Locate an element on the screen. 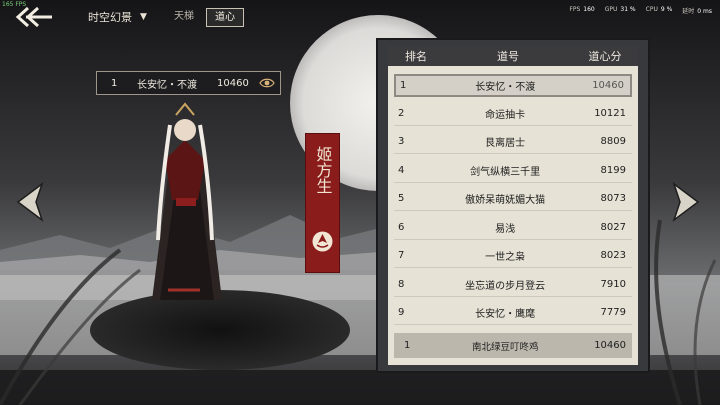 This screenshot has height=405, width=720. character-name-text: 姬方生 is located at coordinates (323, 170).